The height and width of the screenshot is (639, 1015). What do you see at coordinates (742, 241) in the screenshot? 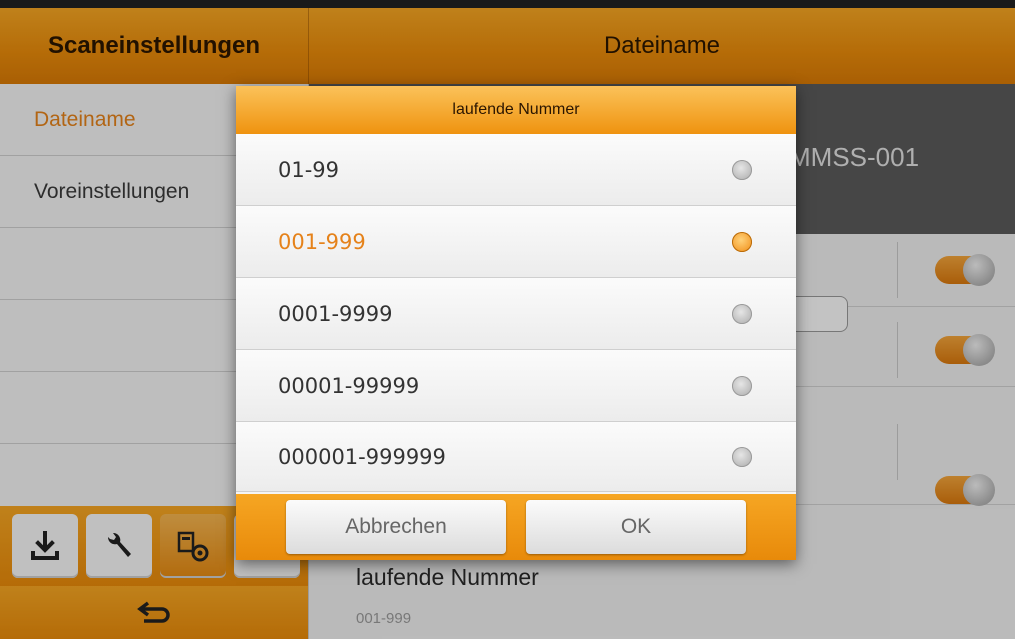
I see `radio-button-selected` at bounding box center [742, 241].